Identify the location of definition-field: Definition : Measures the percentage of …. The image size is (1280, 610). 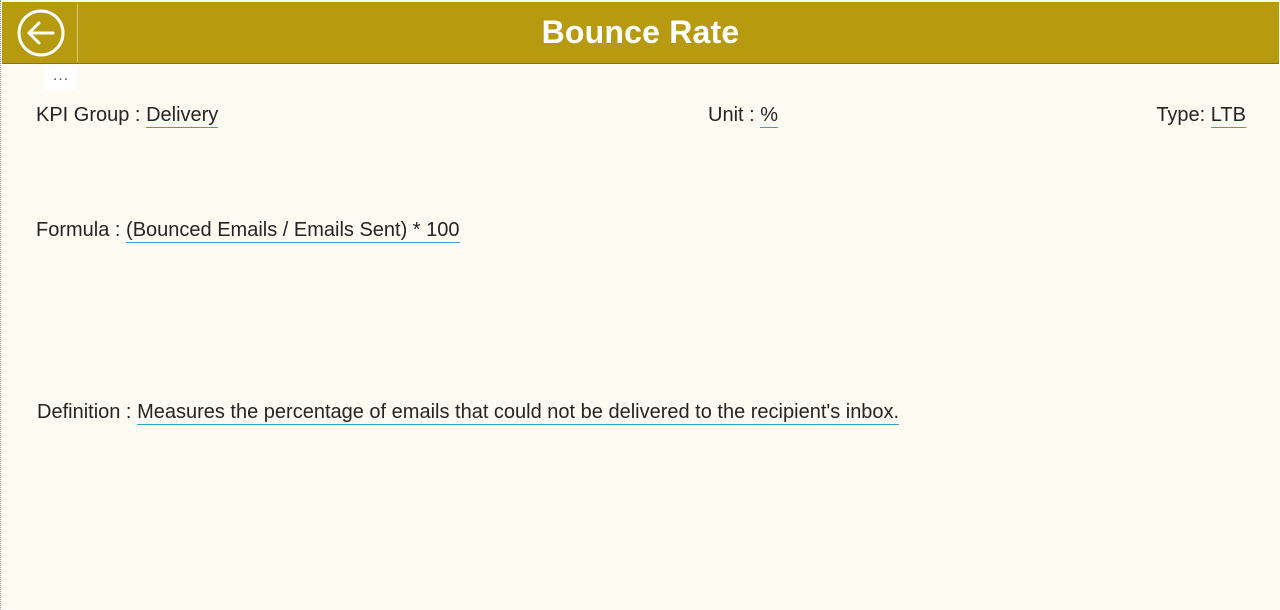
(468, 413).